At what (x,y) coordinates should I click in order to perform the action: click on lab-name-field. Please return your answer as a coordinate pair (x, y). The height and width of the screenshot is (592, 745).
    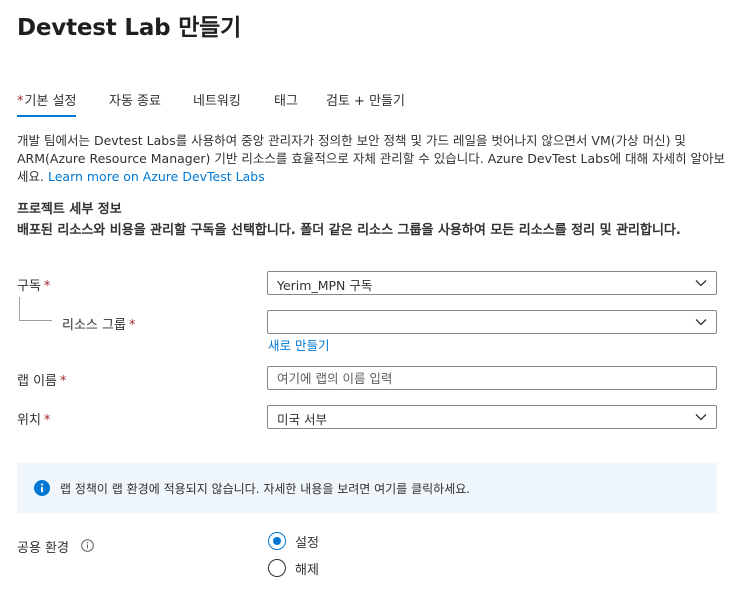
    Looking at the image, I should click on (492, 378).